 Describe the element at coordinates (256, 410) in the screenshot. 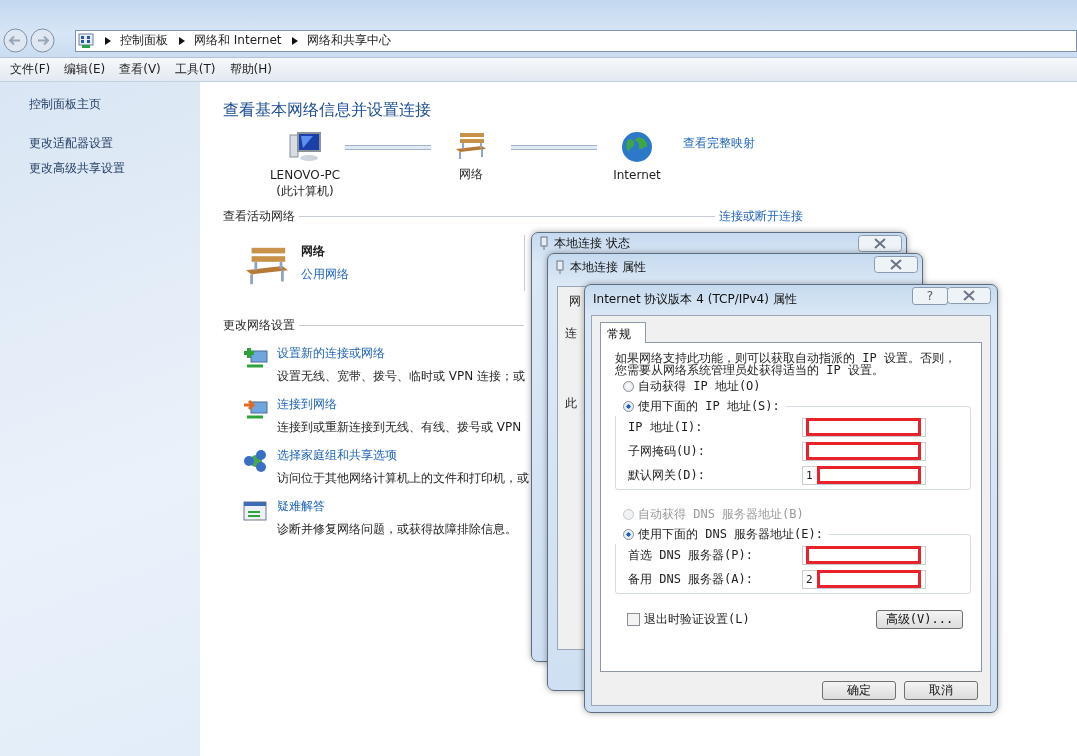

I see `network-connect-icon` at that location.